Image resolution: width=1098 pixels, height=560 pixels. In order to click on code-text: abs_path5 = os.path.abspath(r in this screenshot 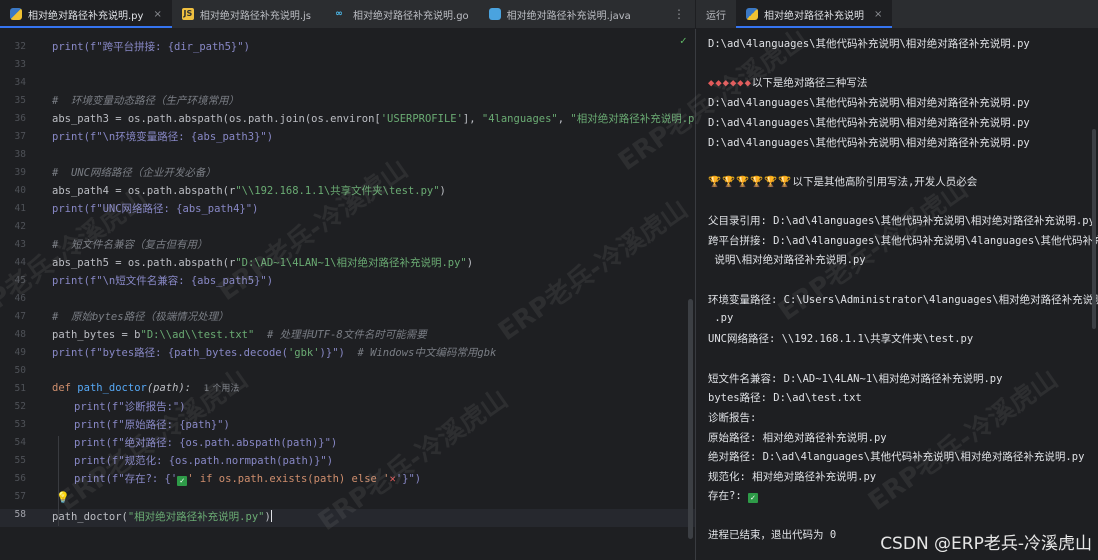, I will do `click(144, 263)`.